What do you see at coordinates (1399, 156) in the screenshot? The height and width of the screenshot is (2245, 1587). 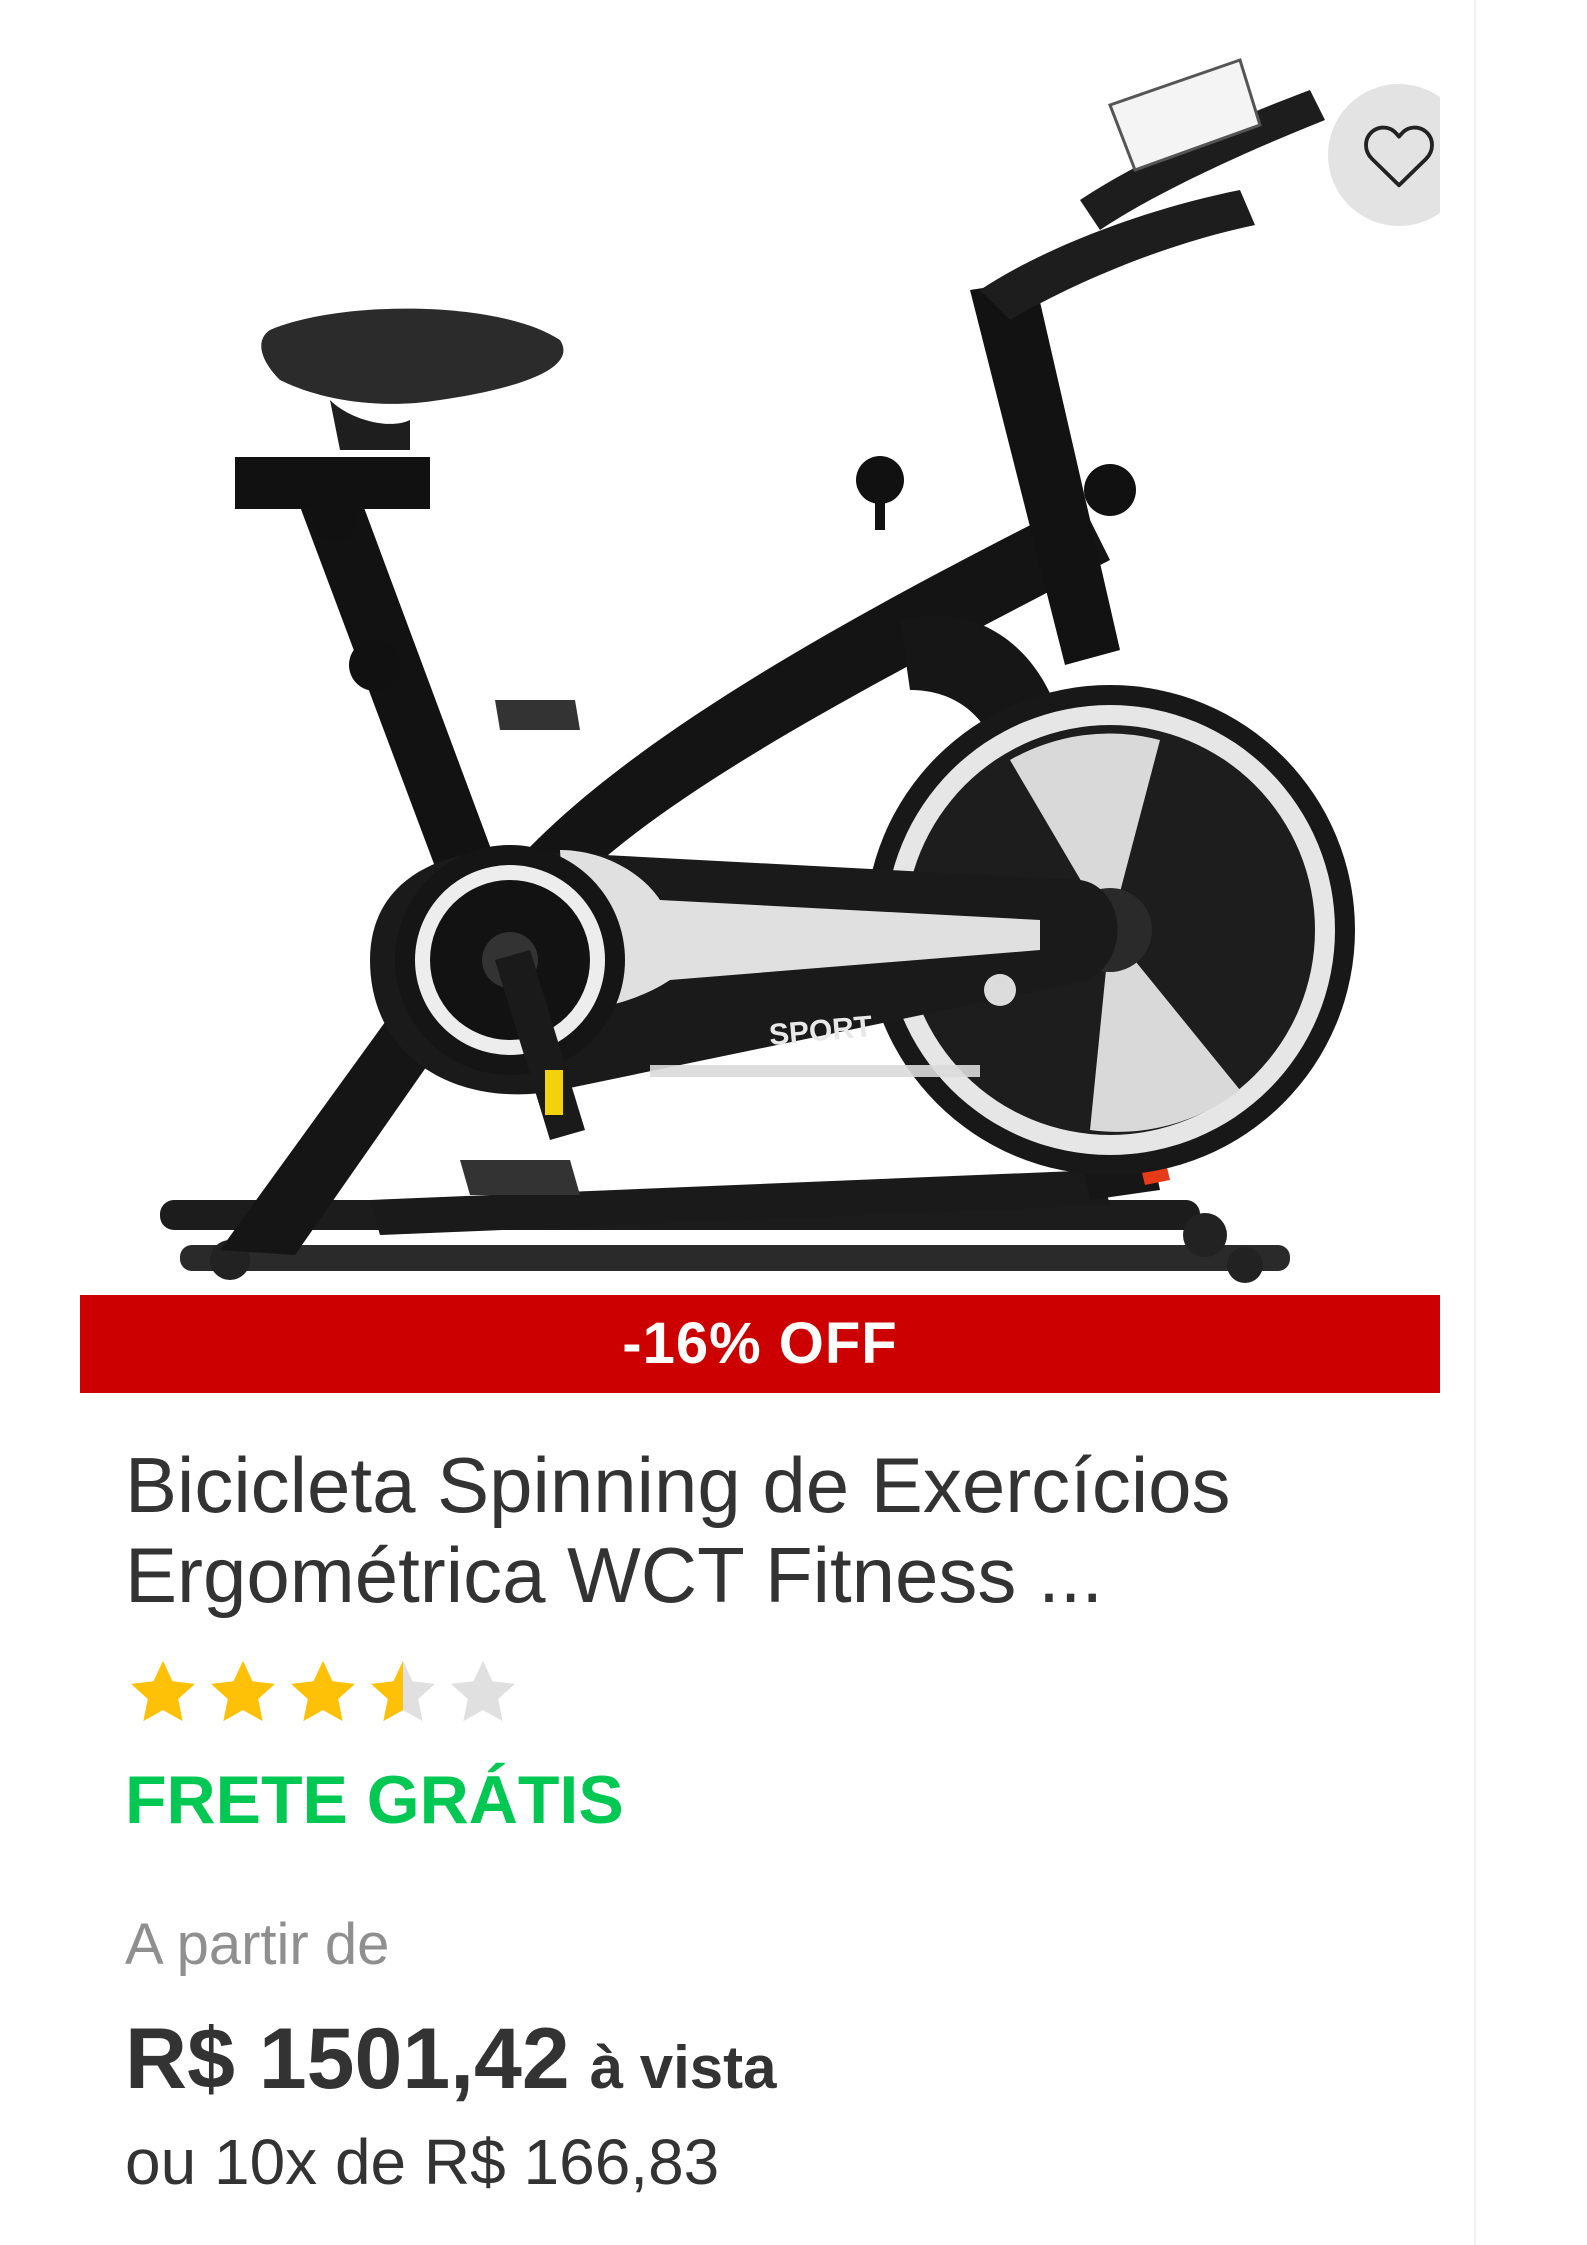 I see `heart-icon` at bounding box center [1399, 156].